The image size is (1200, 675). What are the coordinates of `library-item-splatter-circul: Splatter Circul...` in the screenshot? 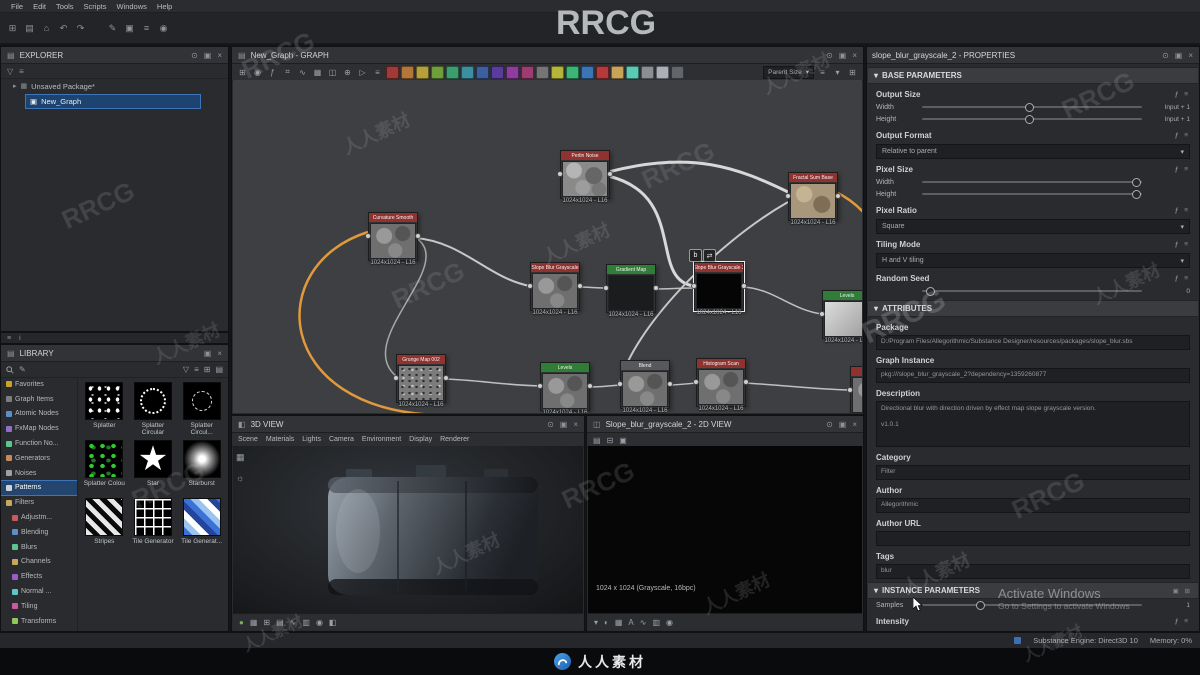 It's located at (201, 409).